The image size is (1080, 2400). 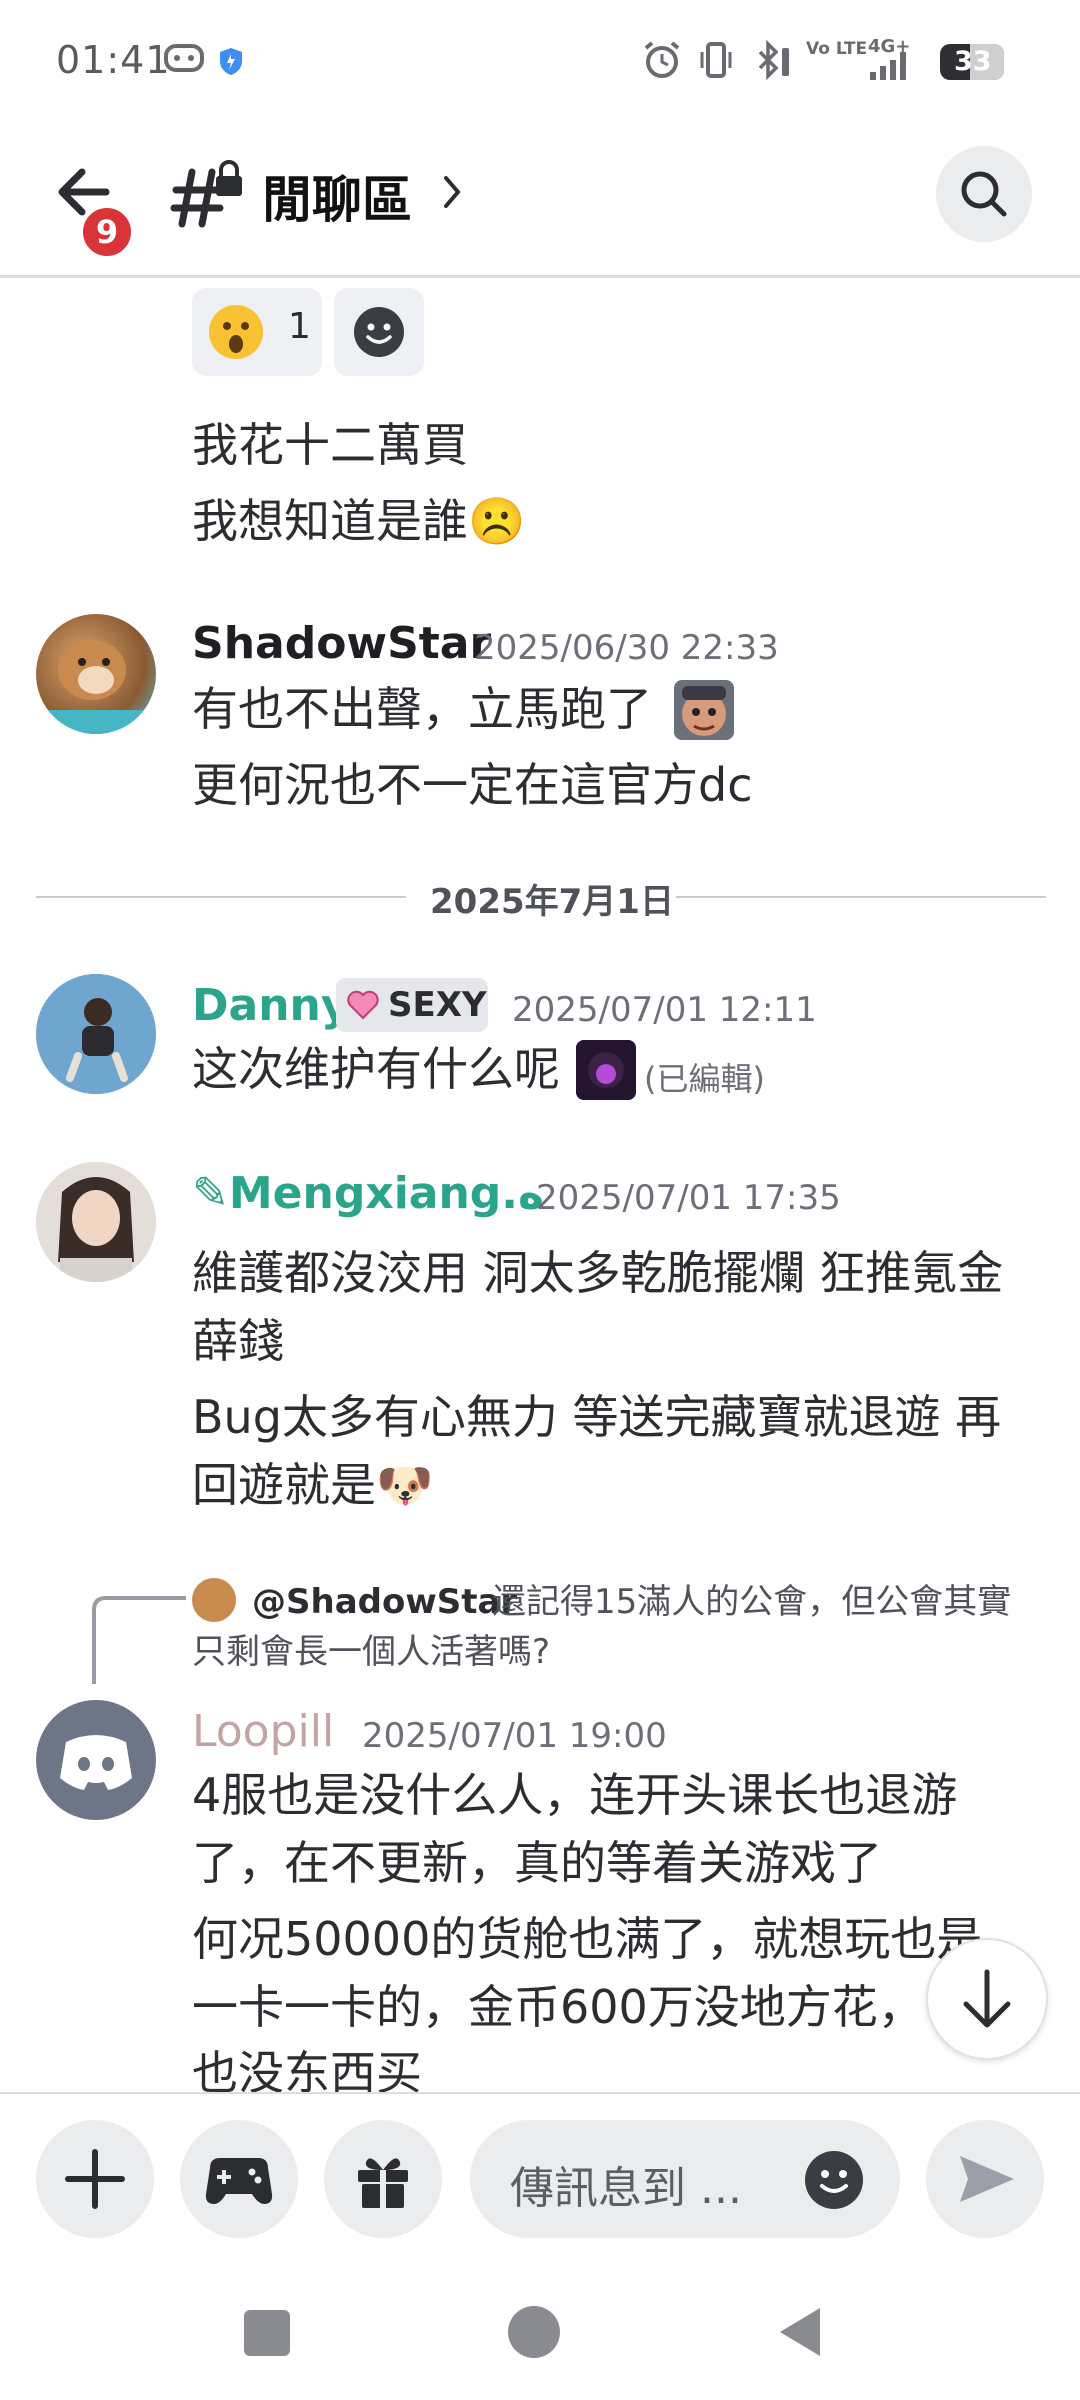 What do you see at coordinates (371, 1652) in the screenshot?
I see `reply-preview-line2: 只剩會長一個人活著嗎?` at bounding box center [371, 1652].